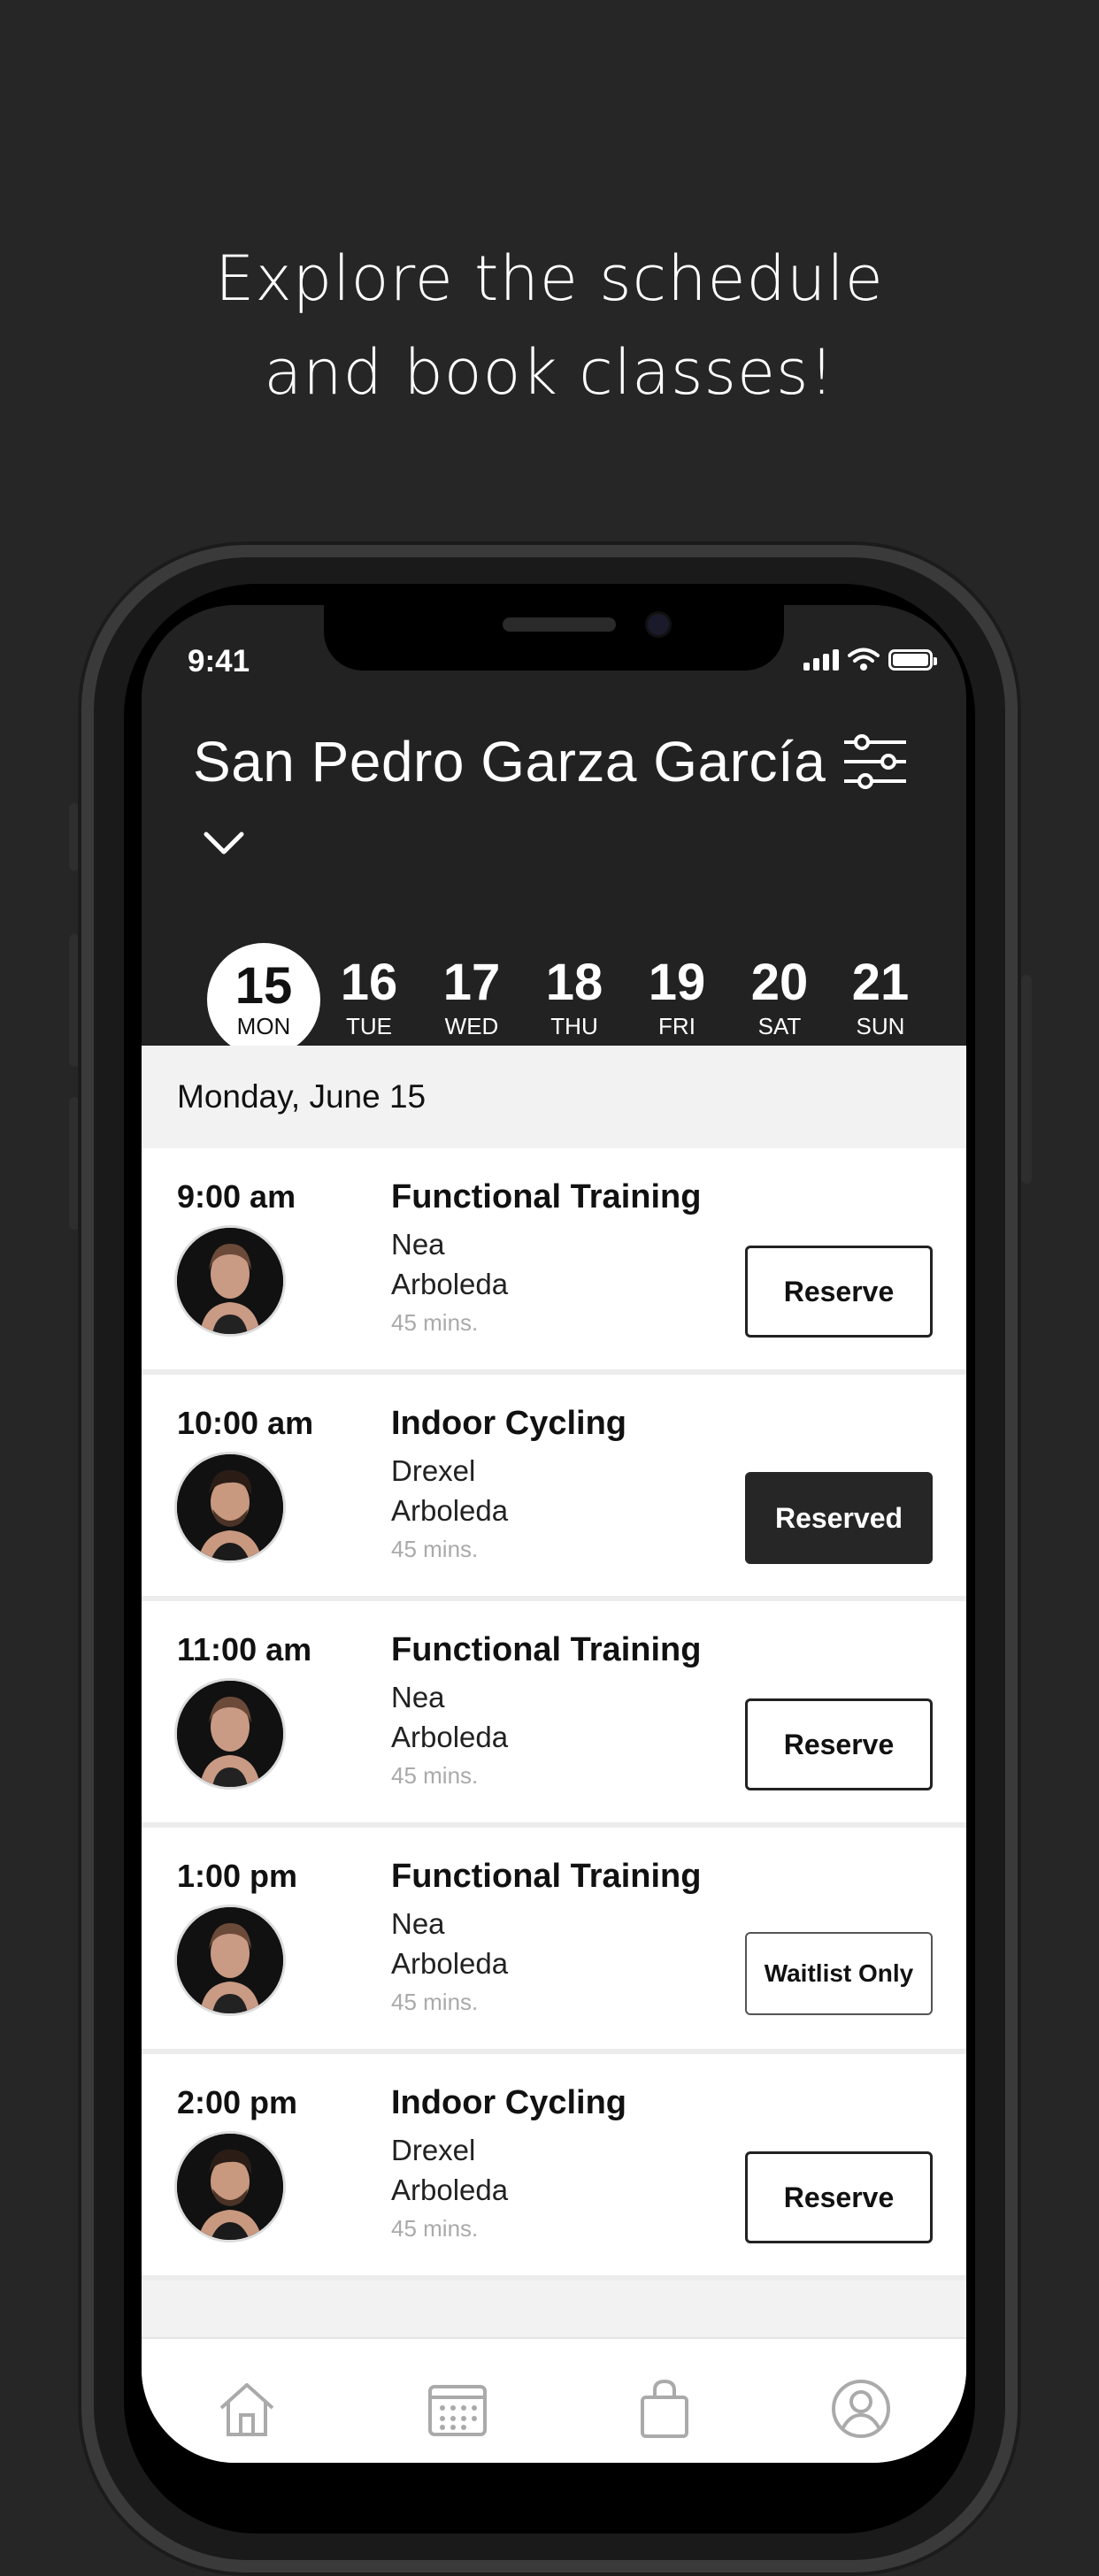  Describe the element at coordinates (658, 624) in the screenshot. I see `front-camera` at that location.